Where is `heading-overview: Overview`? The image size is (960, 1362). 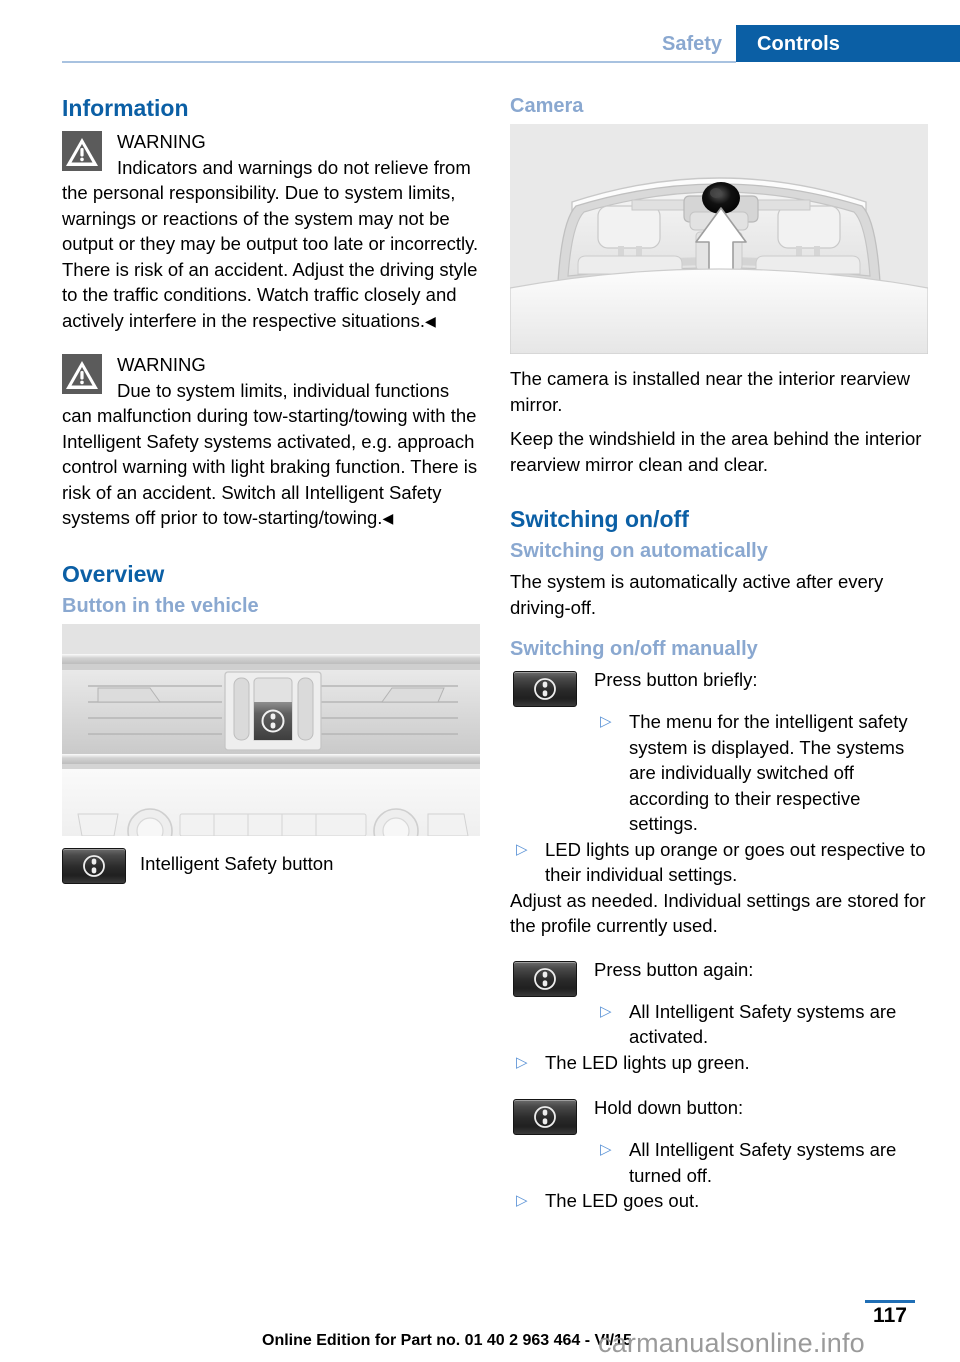
heading-overview: Overview is located at coordinates (113, 573).